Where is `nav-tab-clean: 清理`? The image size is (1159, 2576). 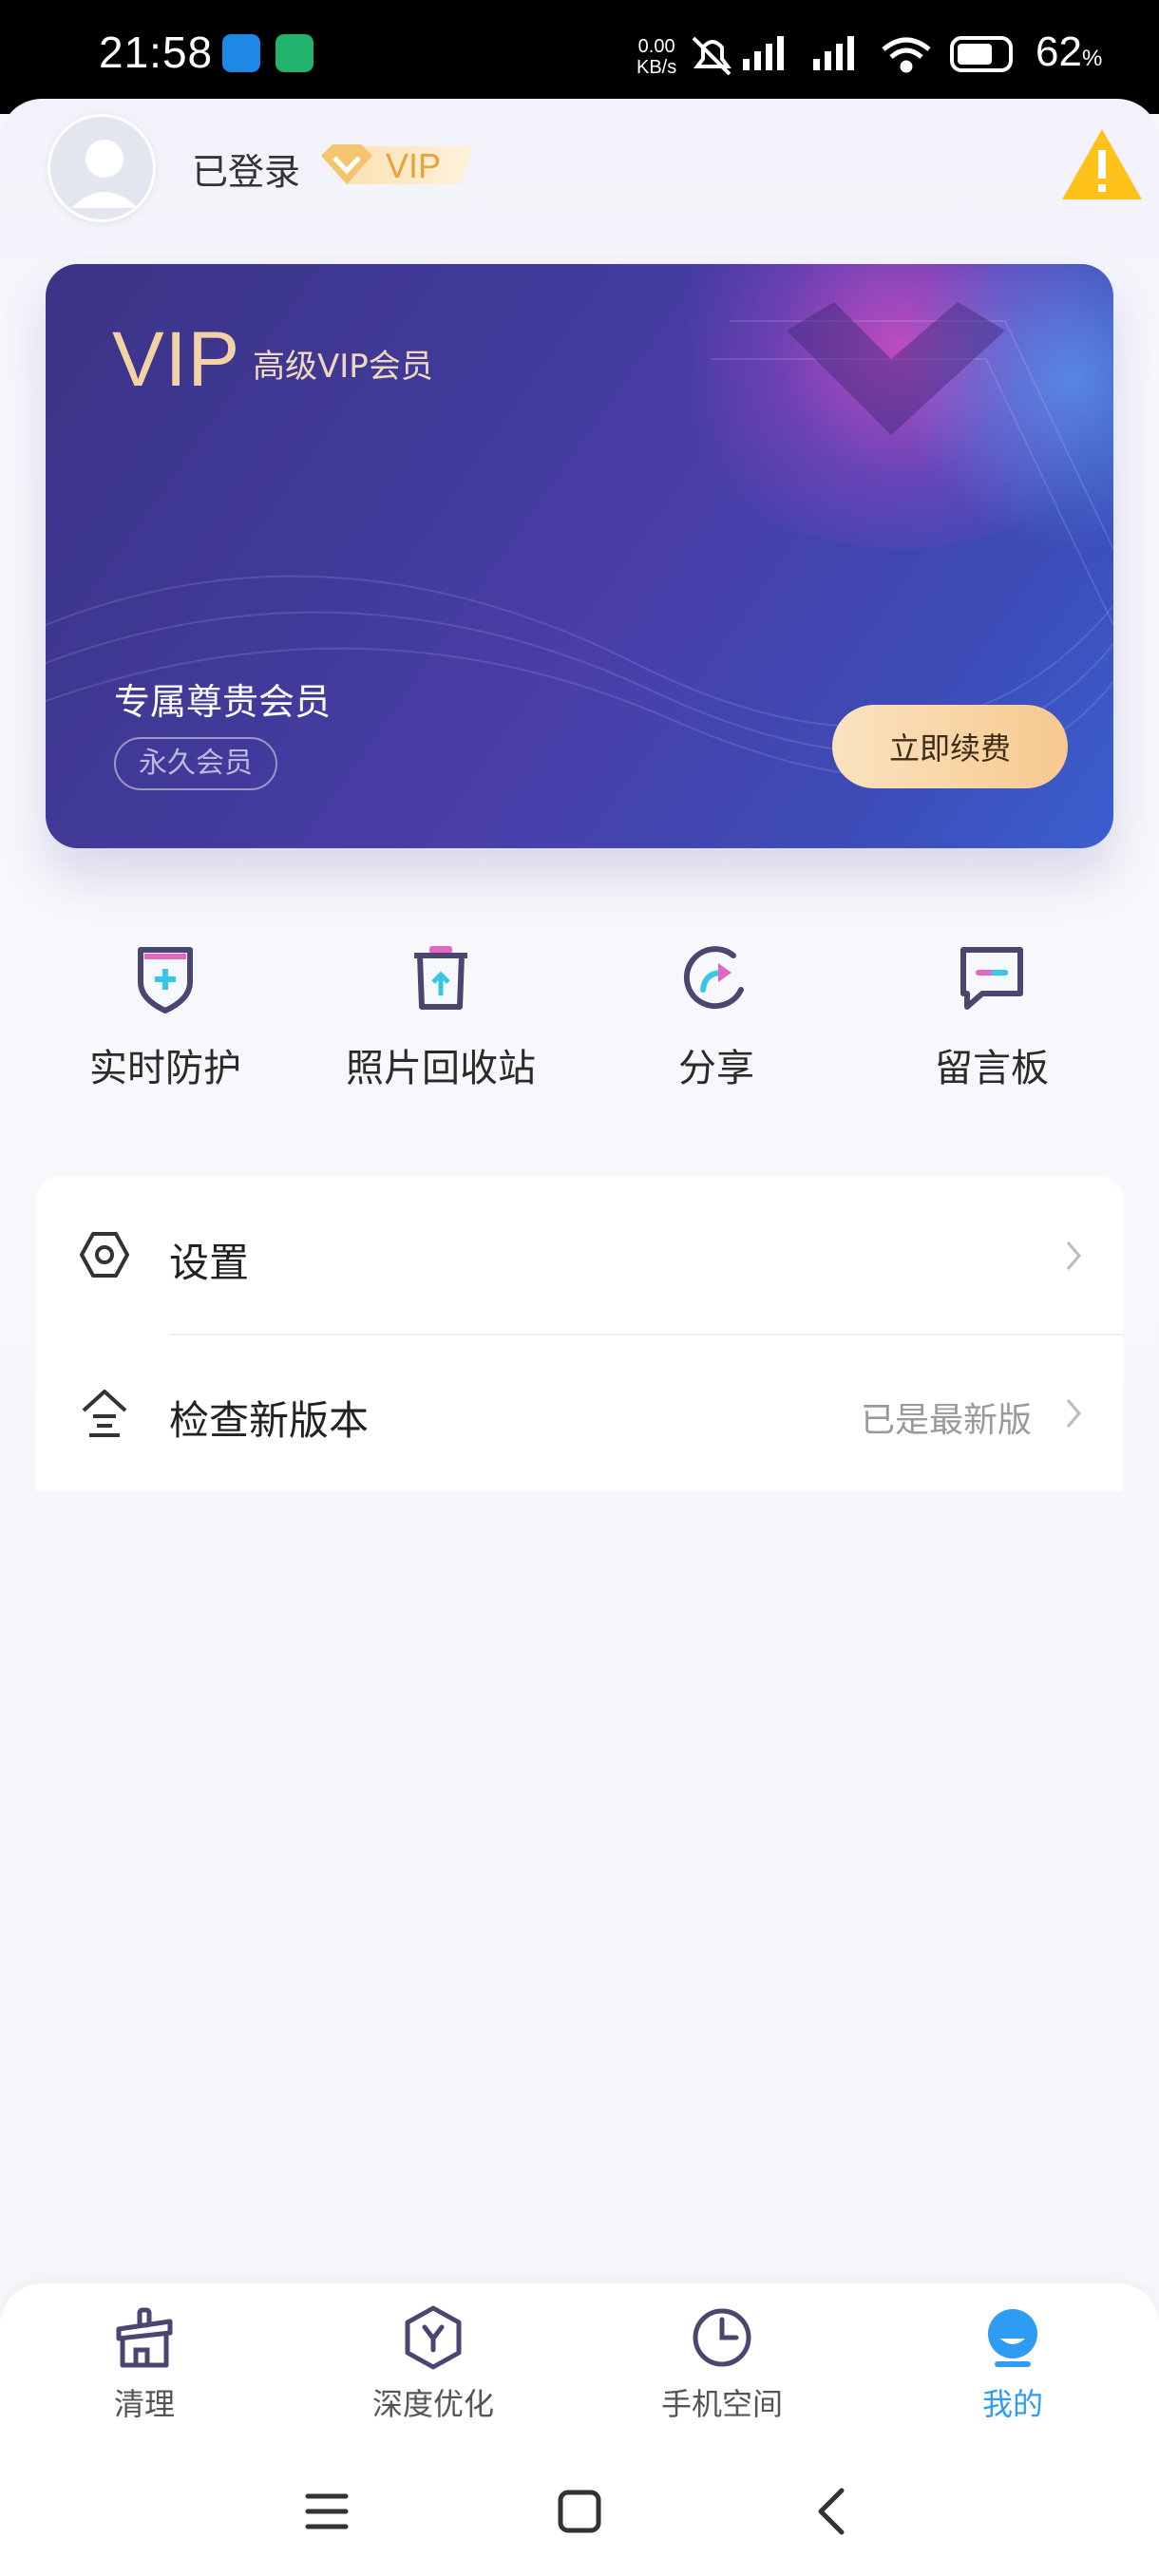
nav-tab-clean: 清理 is located at coordinates (144, 2364).